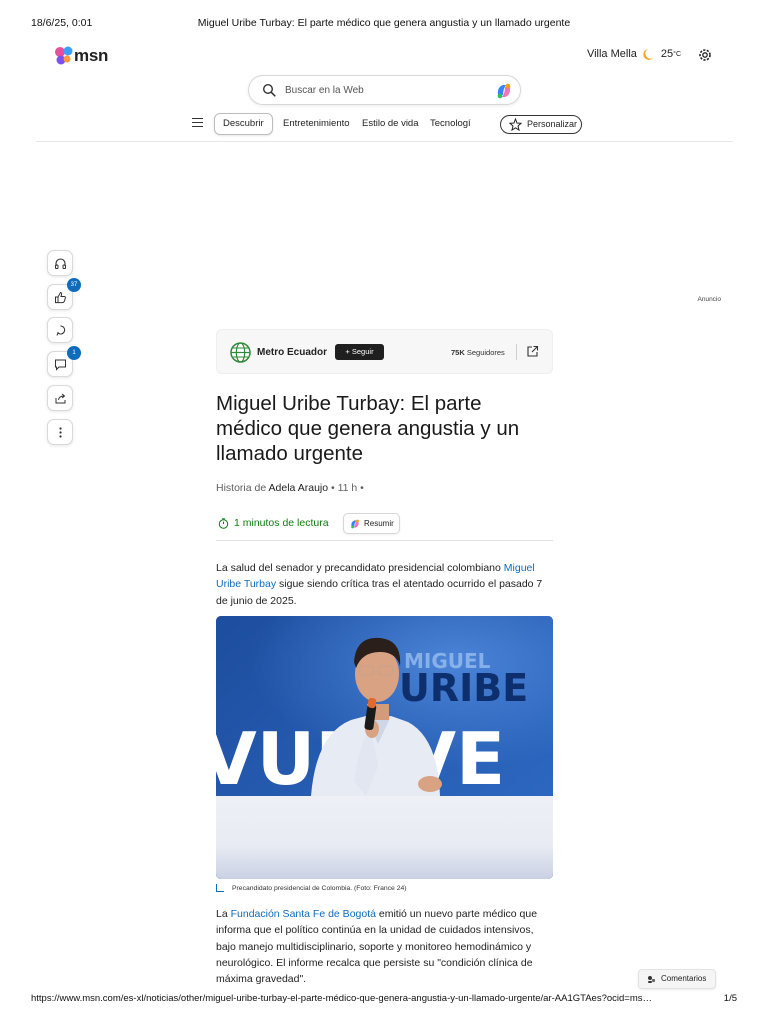 The height and width of the screenshot is (1024, 768). I want to click on more-vertical-icon, so click(60, 432).